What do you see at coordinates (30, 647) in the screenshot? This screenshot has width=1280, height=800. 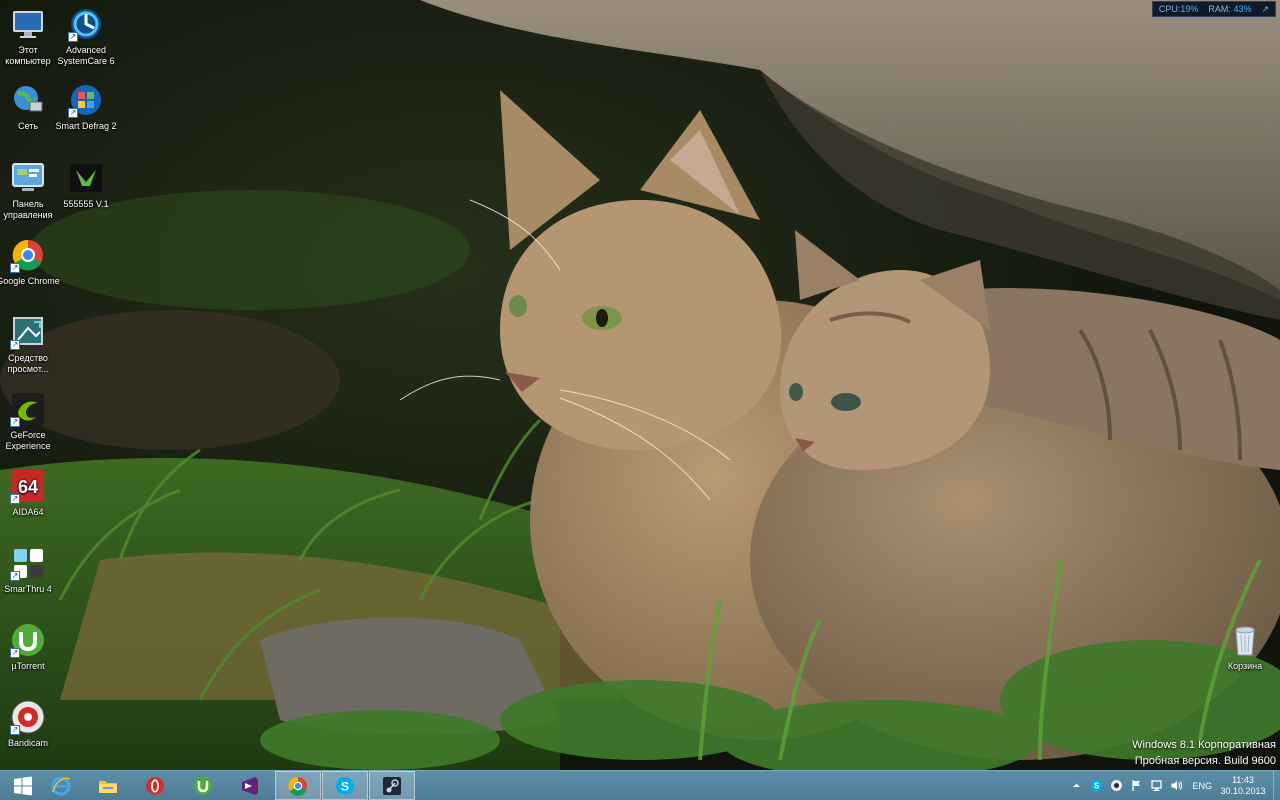 I see `desktop-icon-utorrent: ↗ µTorrent` at bounding box center [30, 647].